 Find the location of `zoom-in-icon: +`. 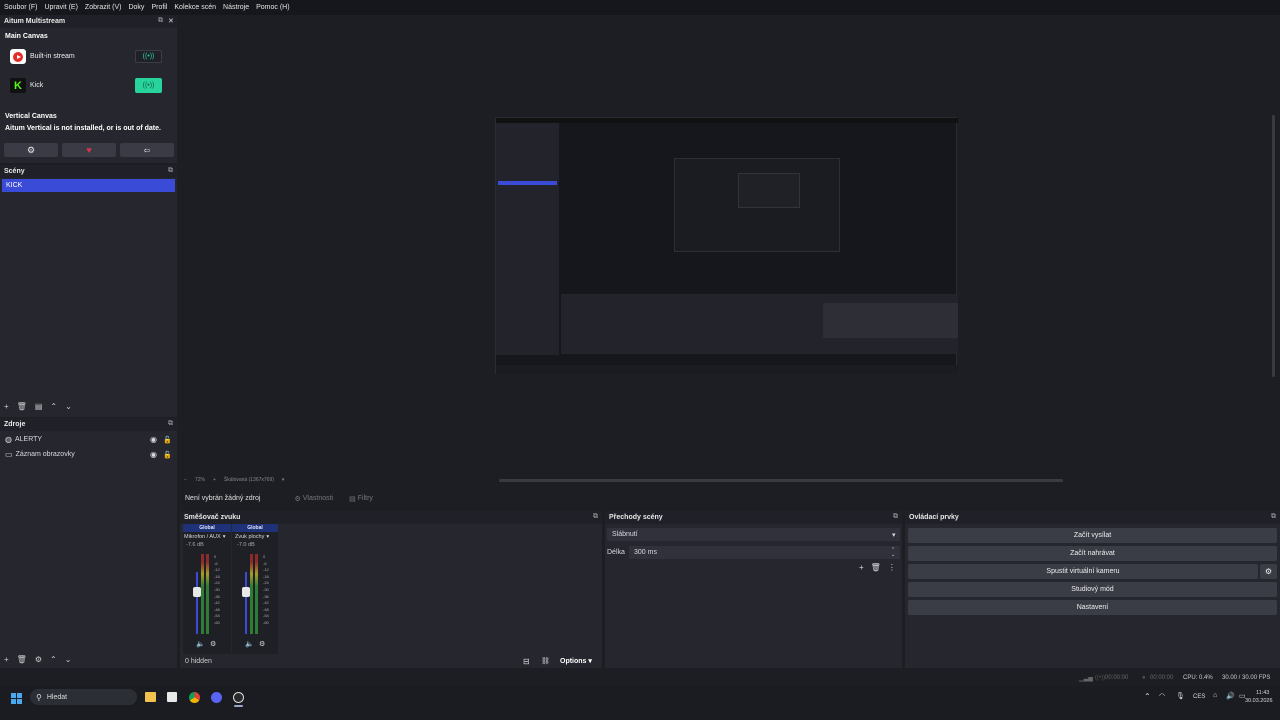

zoom-in-icon: + is located at coordinates (214, 480).